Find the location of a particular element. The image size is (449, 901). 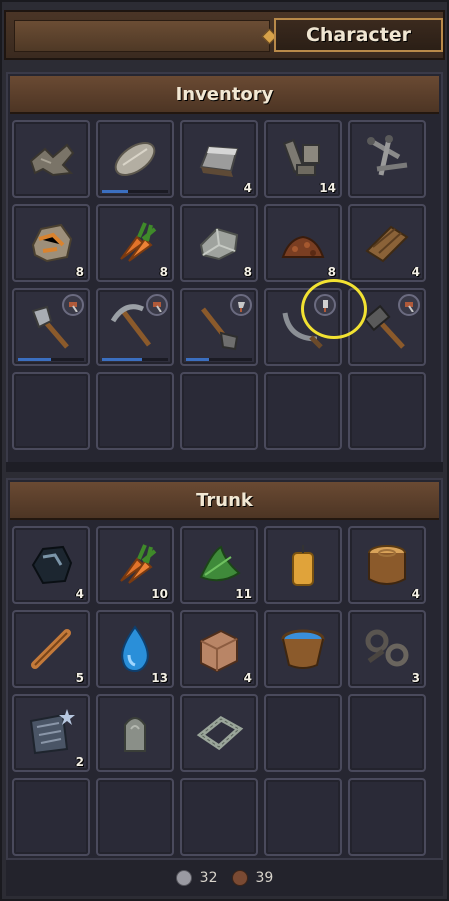

trunk-slot: 13 is located at coordinates (135, 649).